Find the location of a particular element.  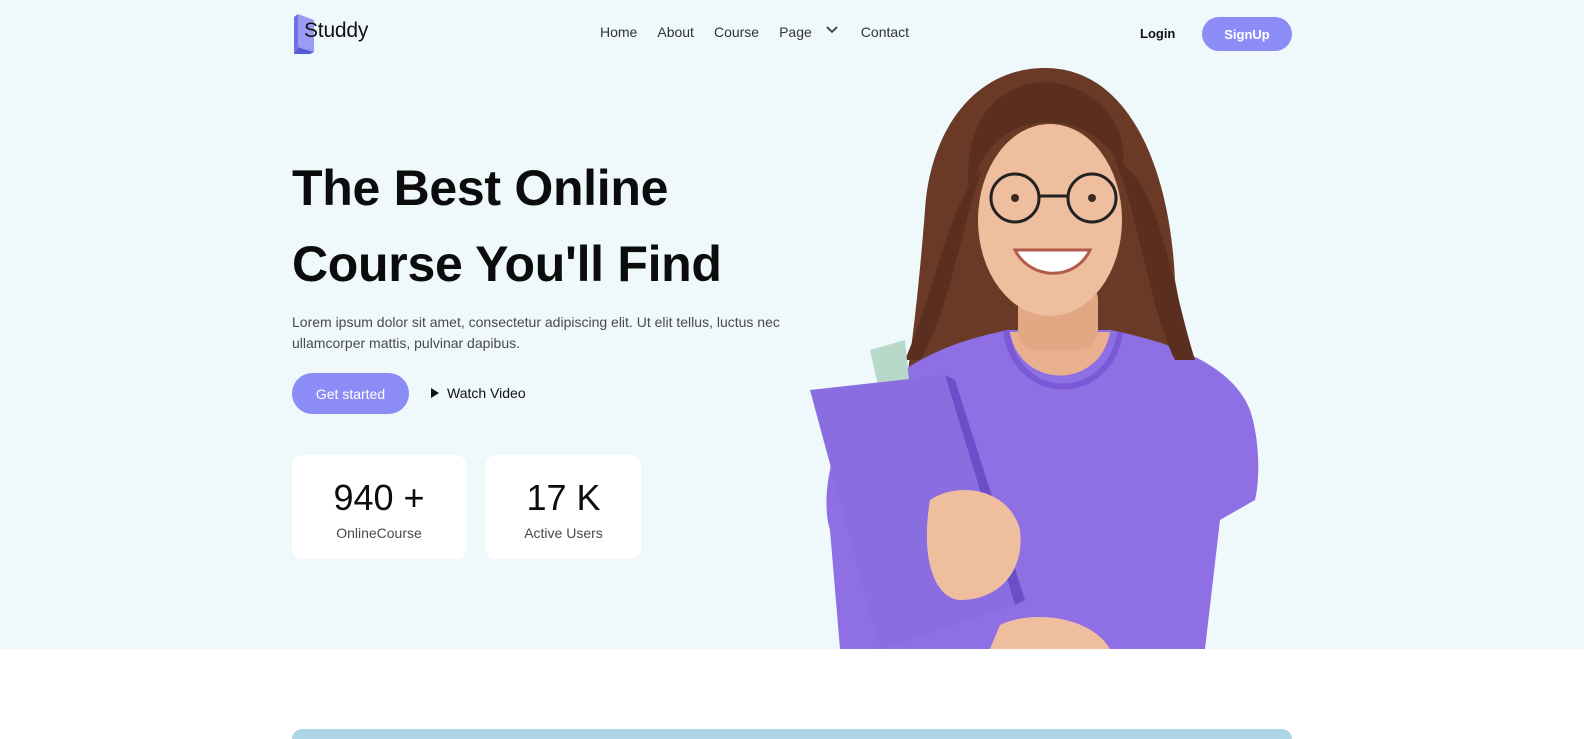

brand-logo: Studdy is located at coordinates (330, 34).